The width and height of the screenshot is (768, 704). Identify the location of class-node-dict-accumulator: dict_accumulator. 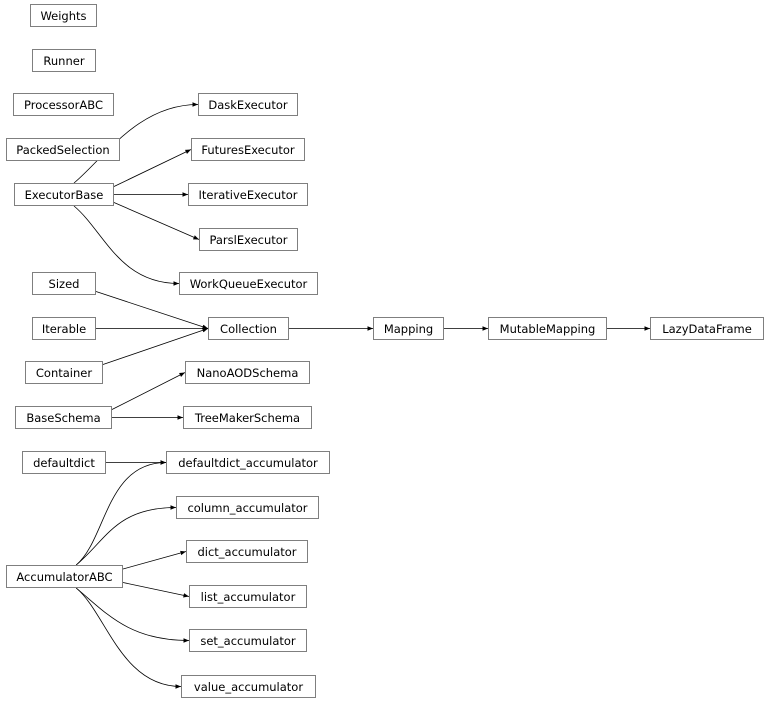
(247, 551).